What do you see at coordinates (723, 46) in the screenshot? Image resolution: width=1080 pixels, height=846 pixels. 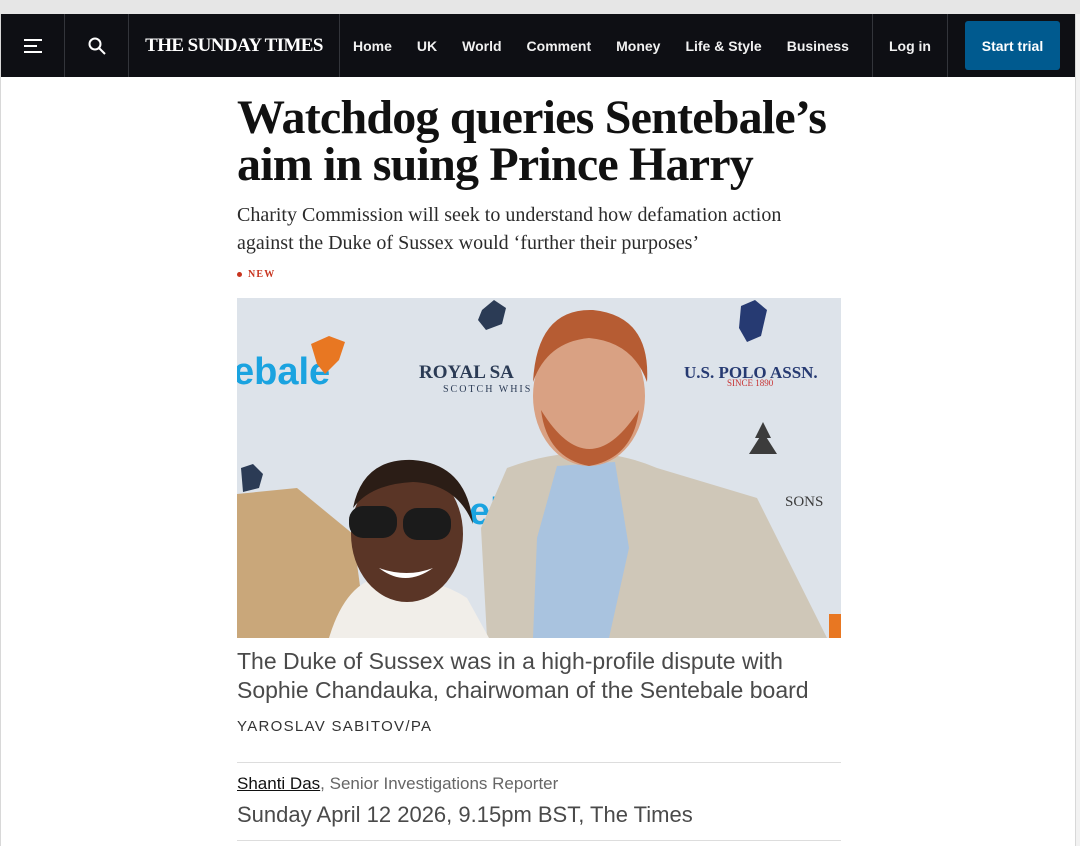 I see `nav-link-life-style: Life & Style` at bounding box center [723, 46].